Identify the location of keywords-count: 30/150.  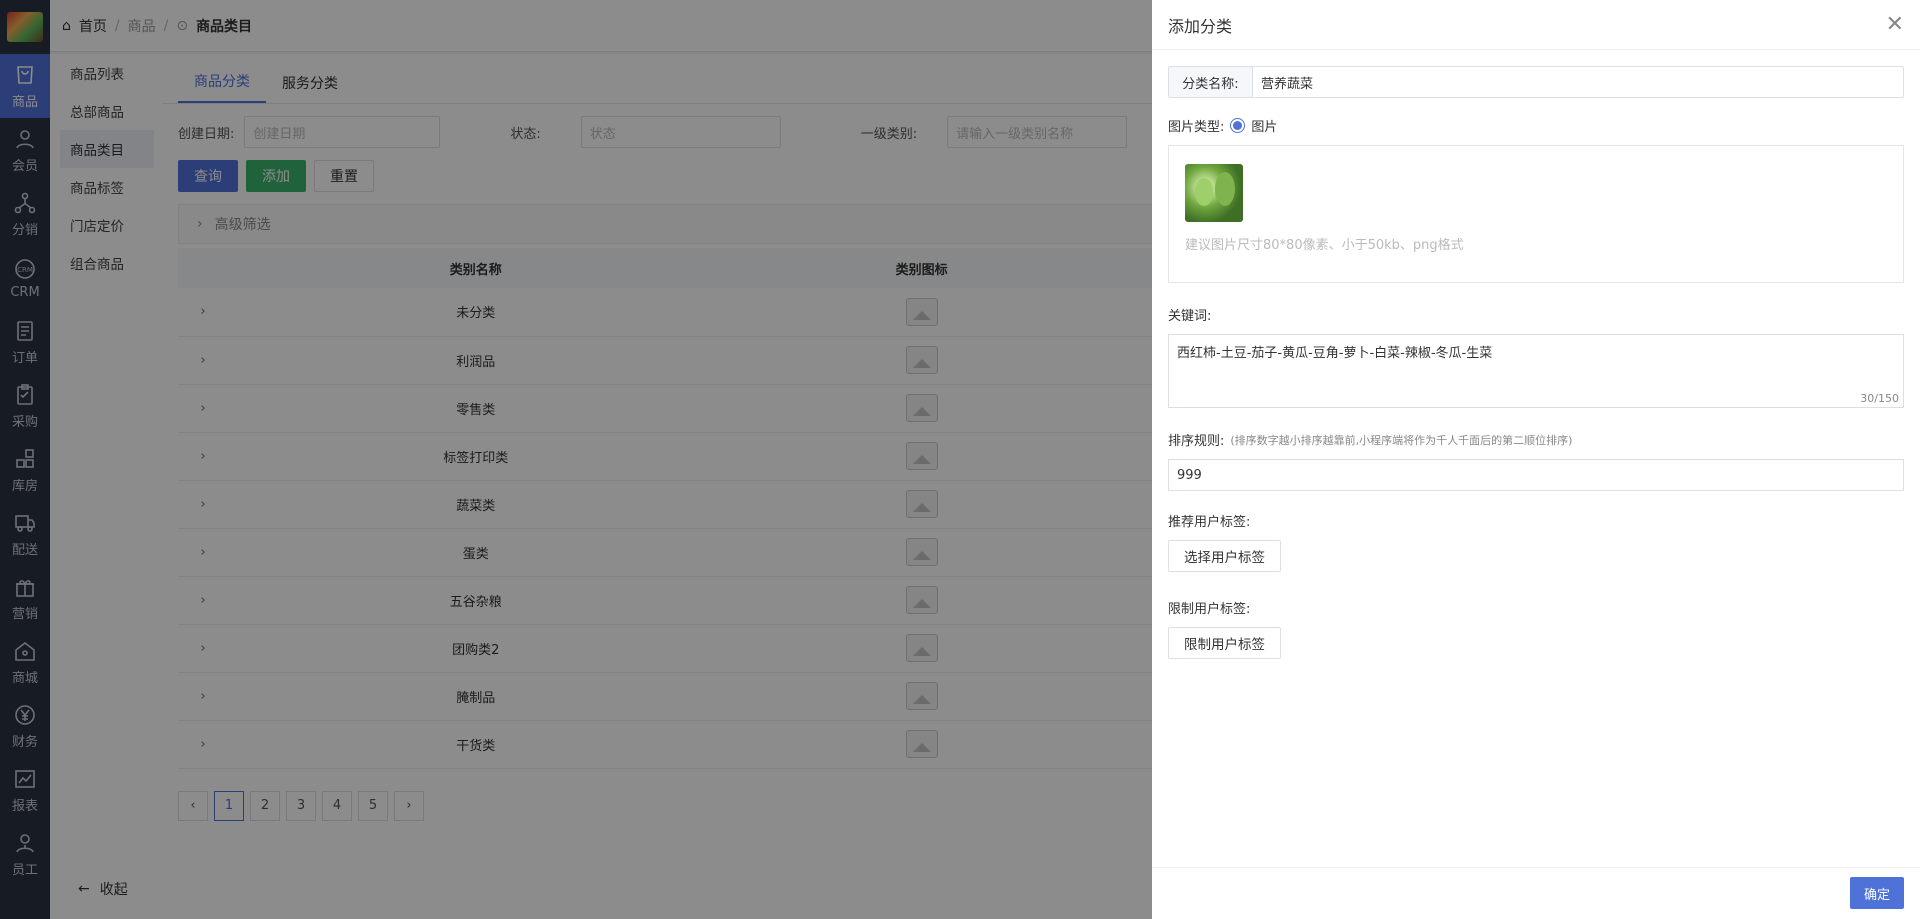
(1879, 398).